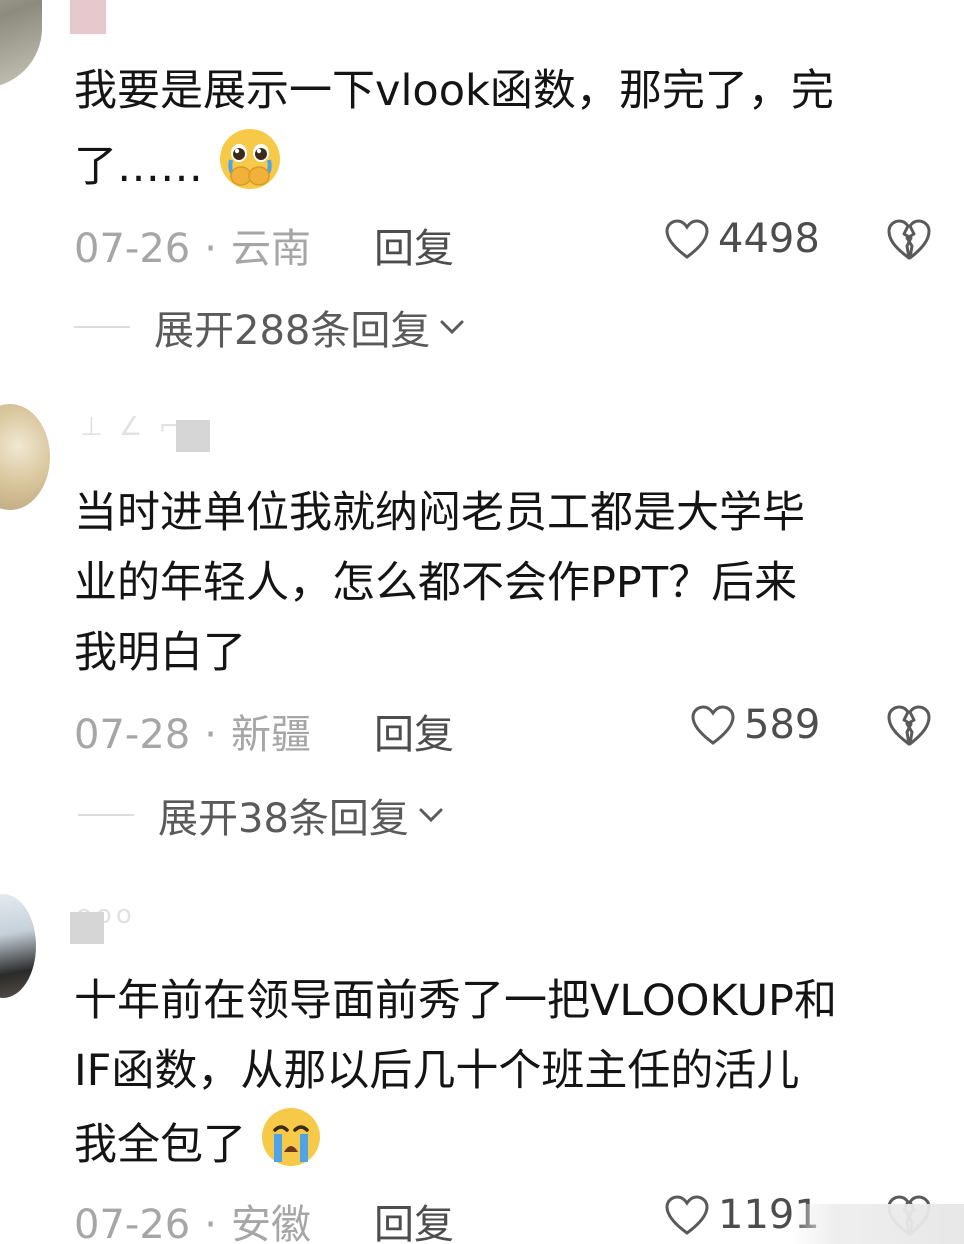 Image resolution: width=964 pixels, height=1244 pixels. Describe the element at coordinates (439, 513) in the screenshot. I see `comment-line: 当时进单位我就纳闷老员工都是大学毕` at that location.